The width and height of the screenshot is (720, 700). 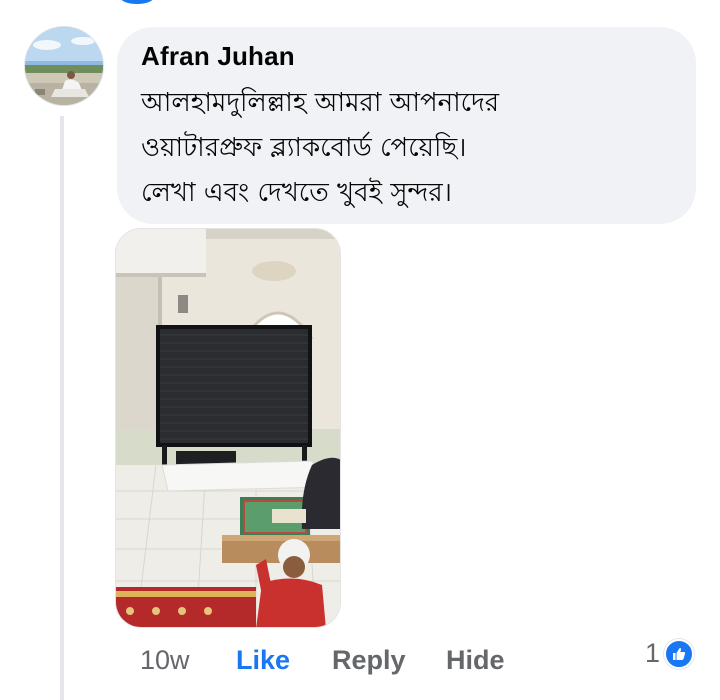 I want to click on hide-button: Hide, so click(x=475, y=660).